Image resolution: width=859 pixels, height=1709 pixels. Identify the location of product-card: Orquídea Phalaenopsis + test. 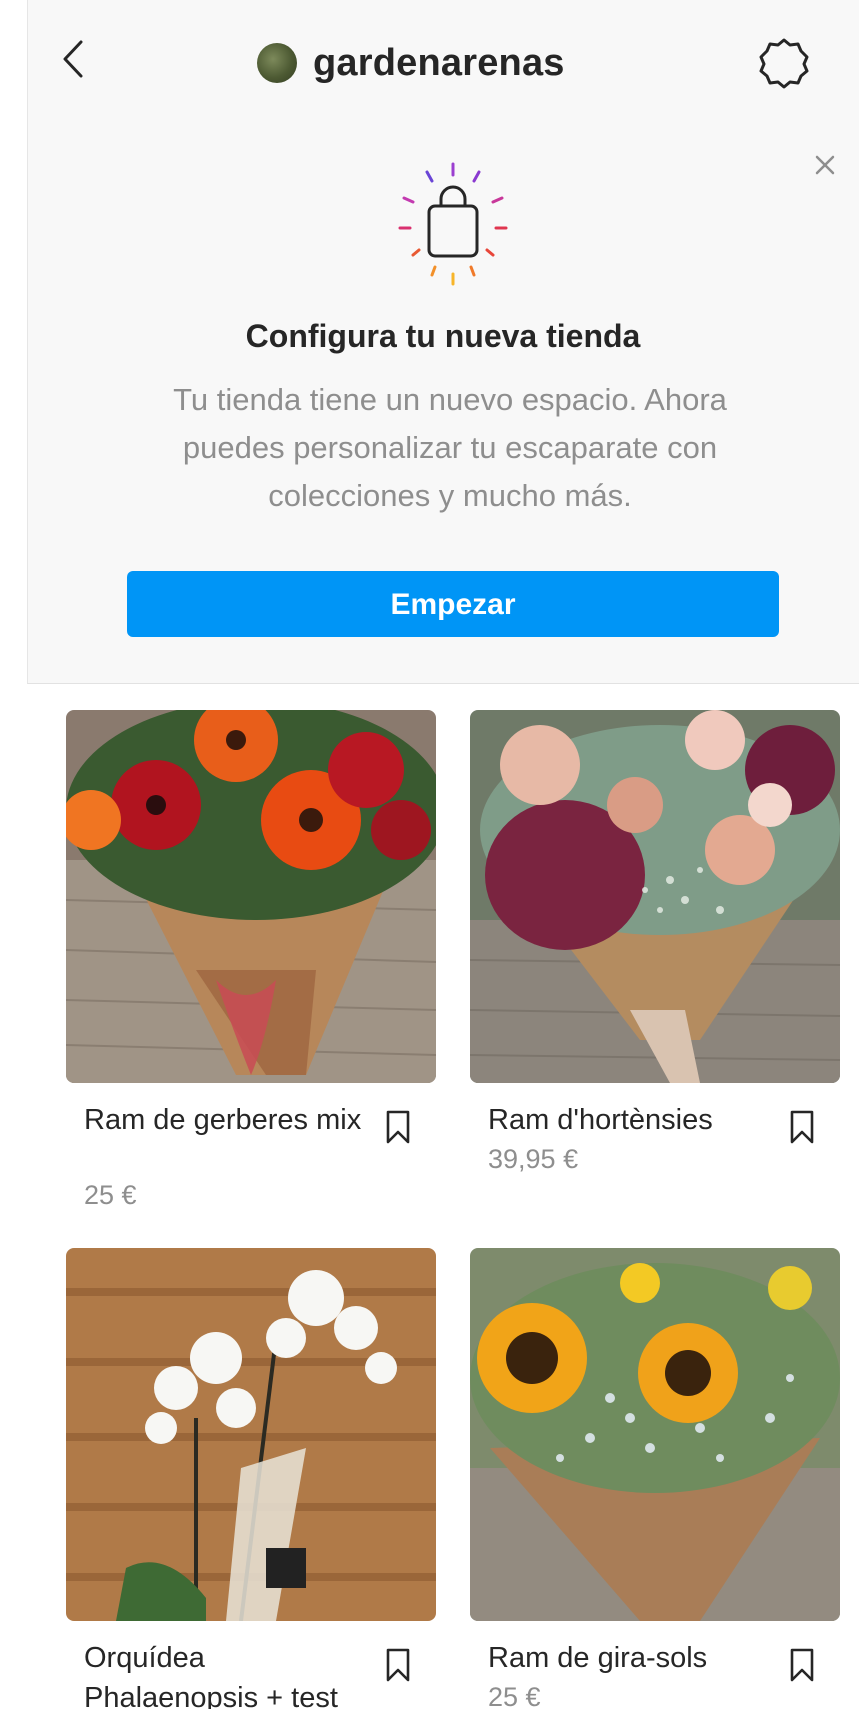
(251, 1478).